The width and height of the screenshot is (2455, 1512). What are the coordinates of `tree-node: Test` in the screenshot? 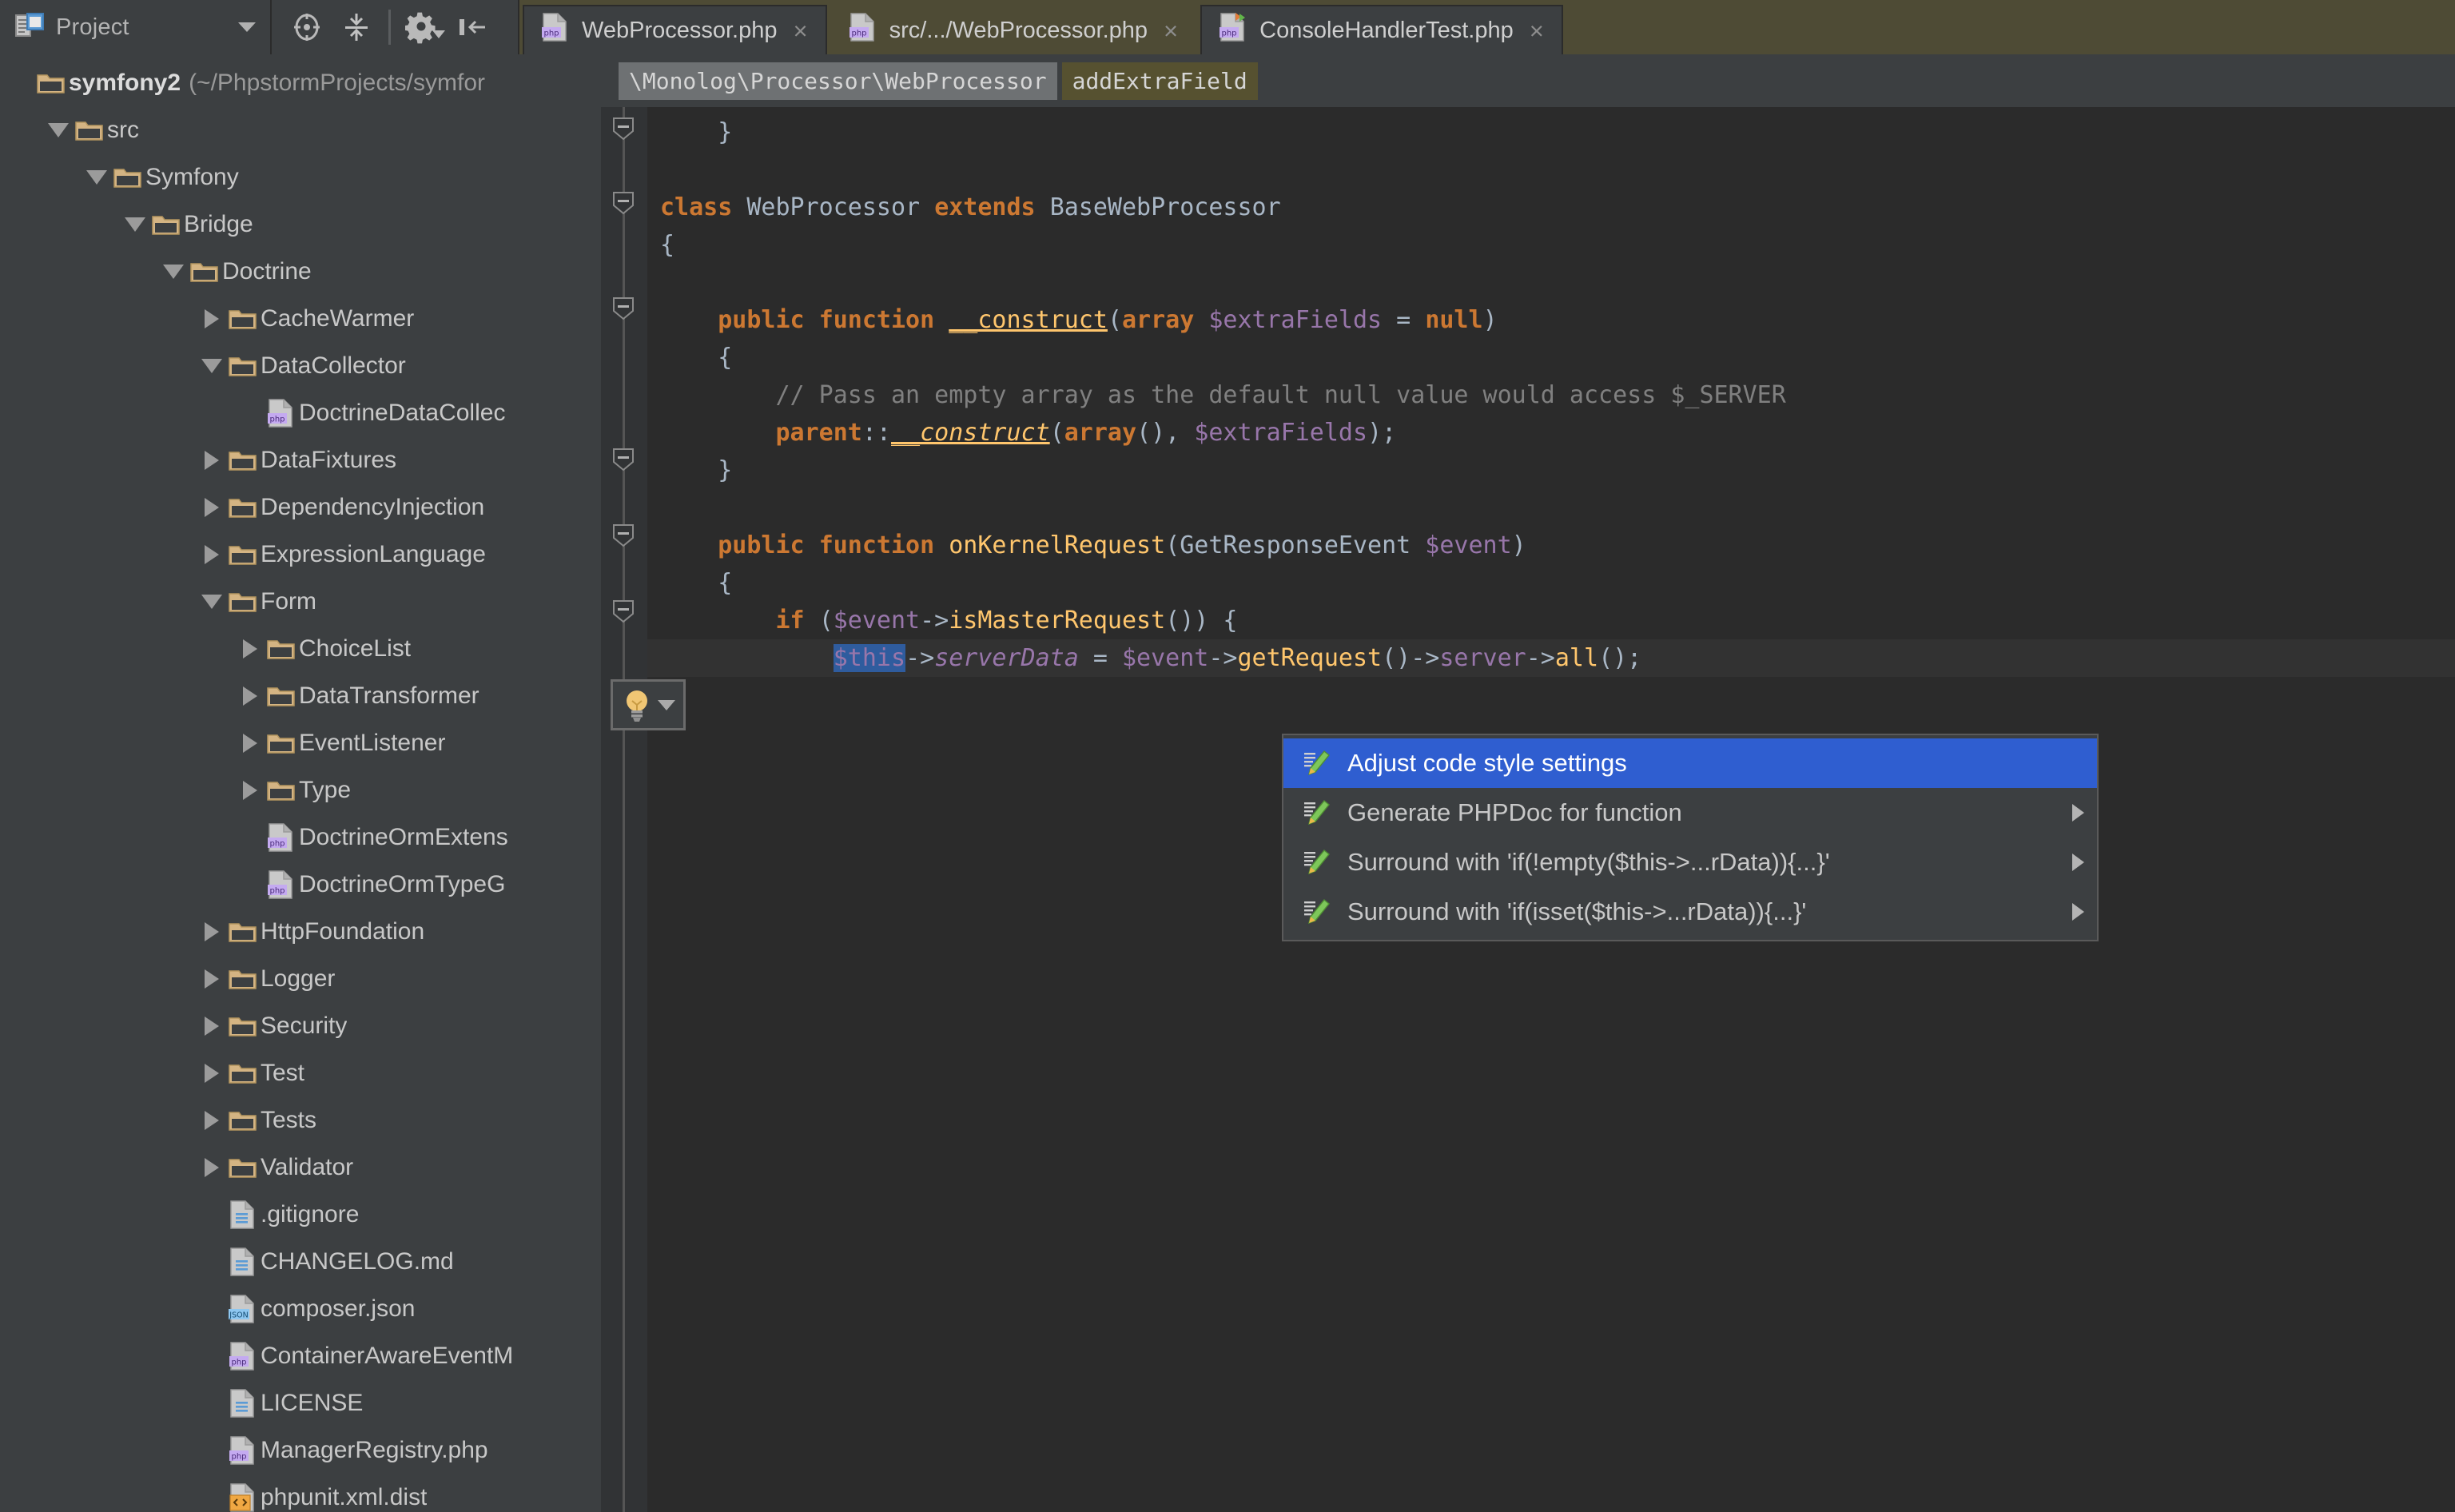 It's located at (301, 1072).